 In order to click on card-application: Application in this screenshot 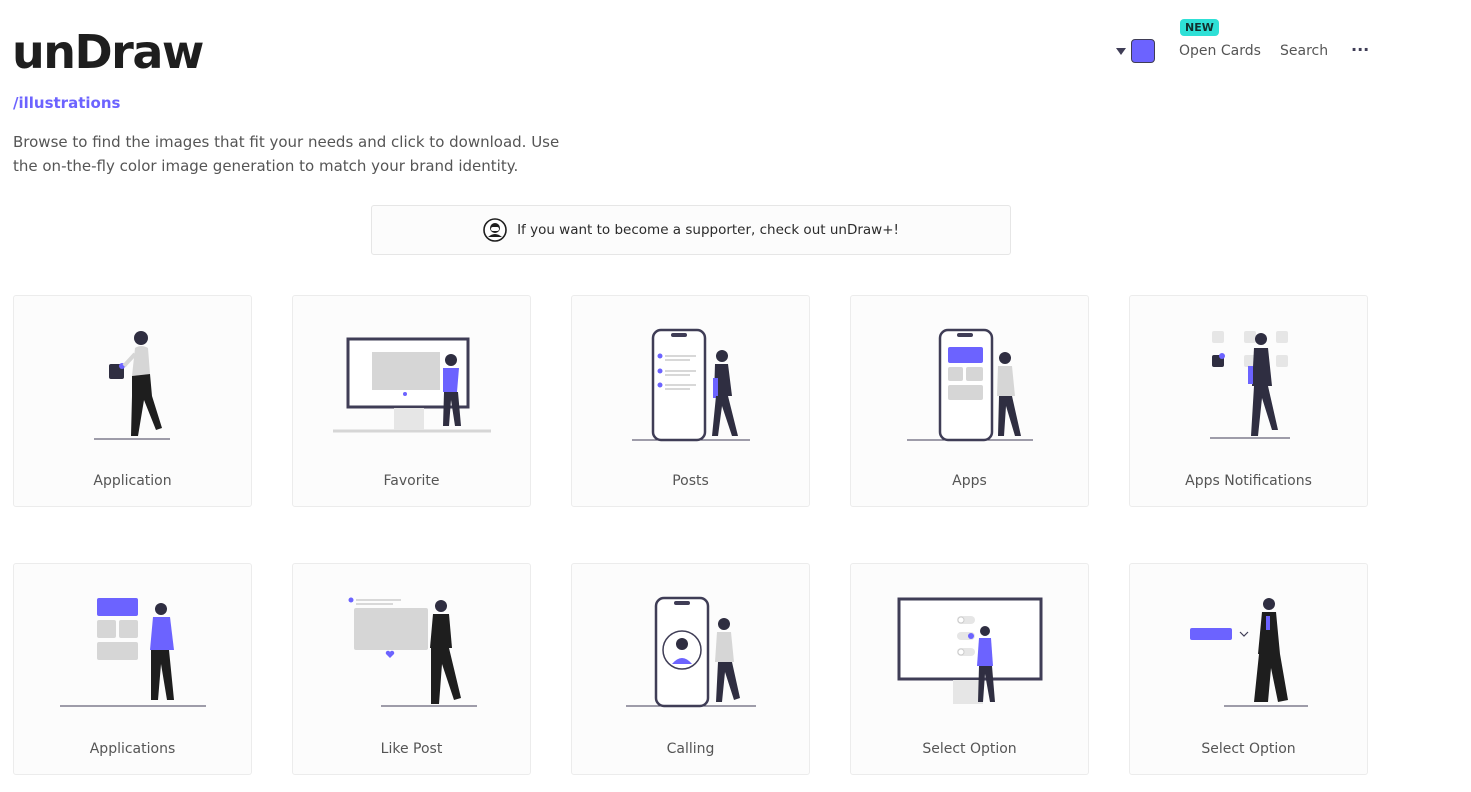, I will do `click(132, 401)`.